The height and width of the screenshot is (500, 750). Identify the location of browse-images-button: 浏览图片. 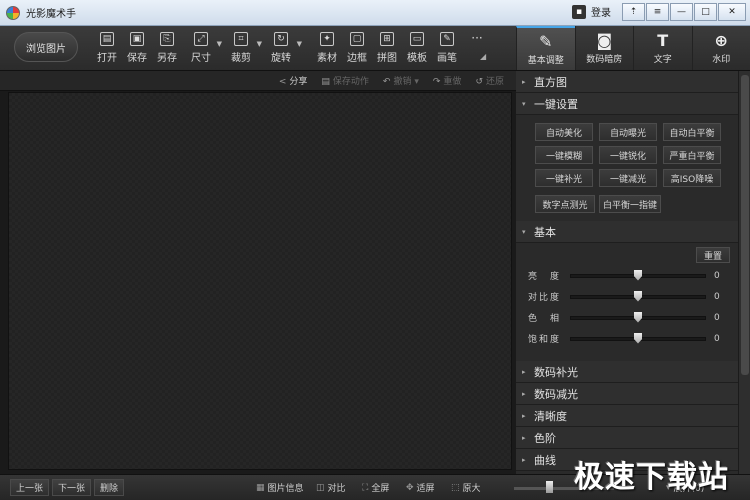
(46, 47).